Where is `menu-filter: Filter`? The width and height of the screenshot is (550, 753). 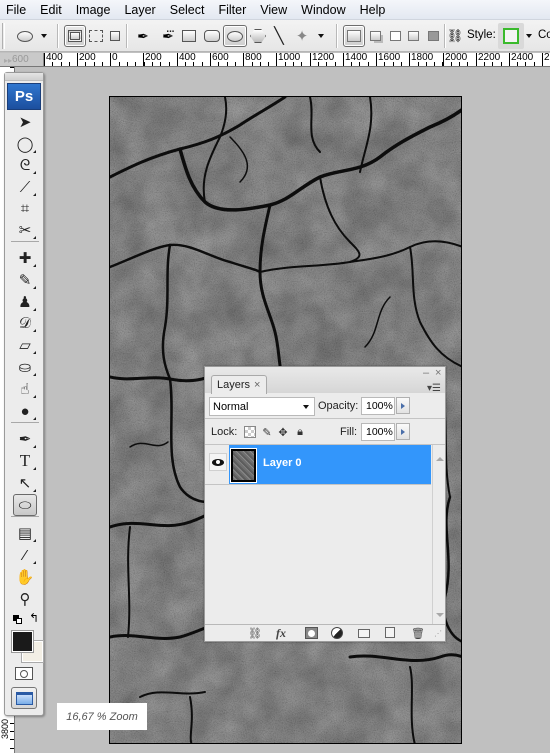 menu-filter: Filter is located at coordinates (232, 10).